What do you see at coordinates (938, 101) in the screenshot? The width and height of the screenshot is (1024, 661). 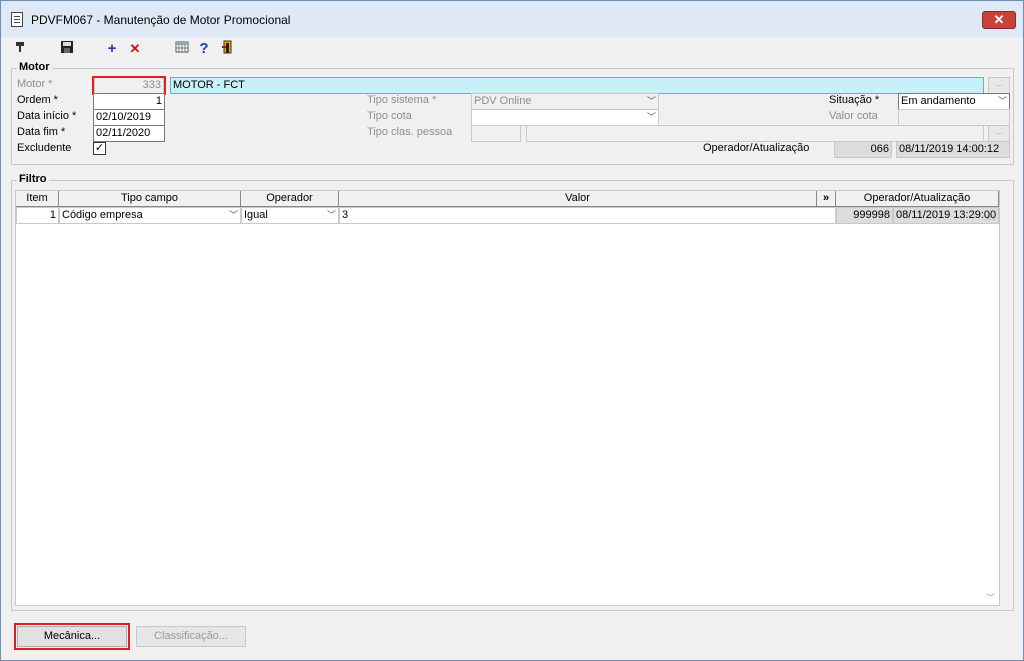 I see `situacao-value: Em andamento` at bounding box center [938, 101].